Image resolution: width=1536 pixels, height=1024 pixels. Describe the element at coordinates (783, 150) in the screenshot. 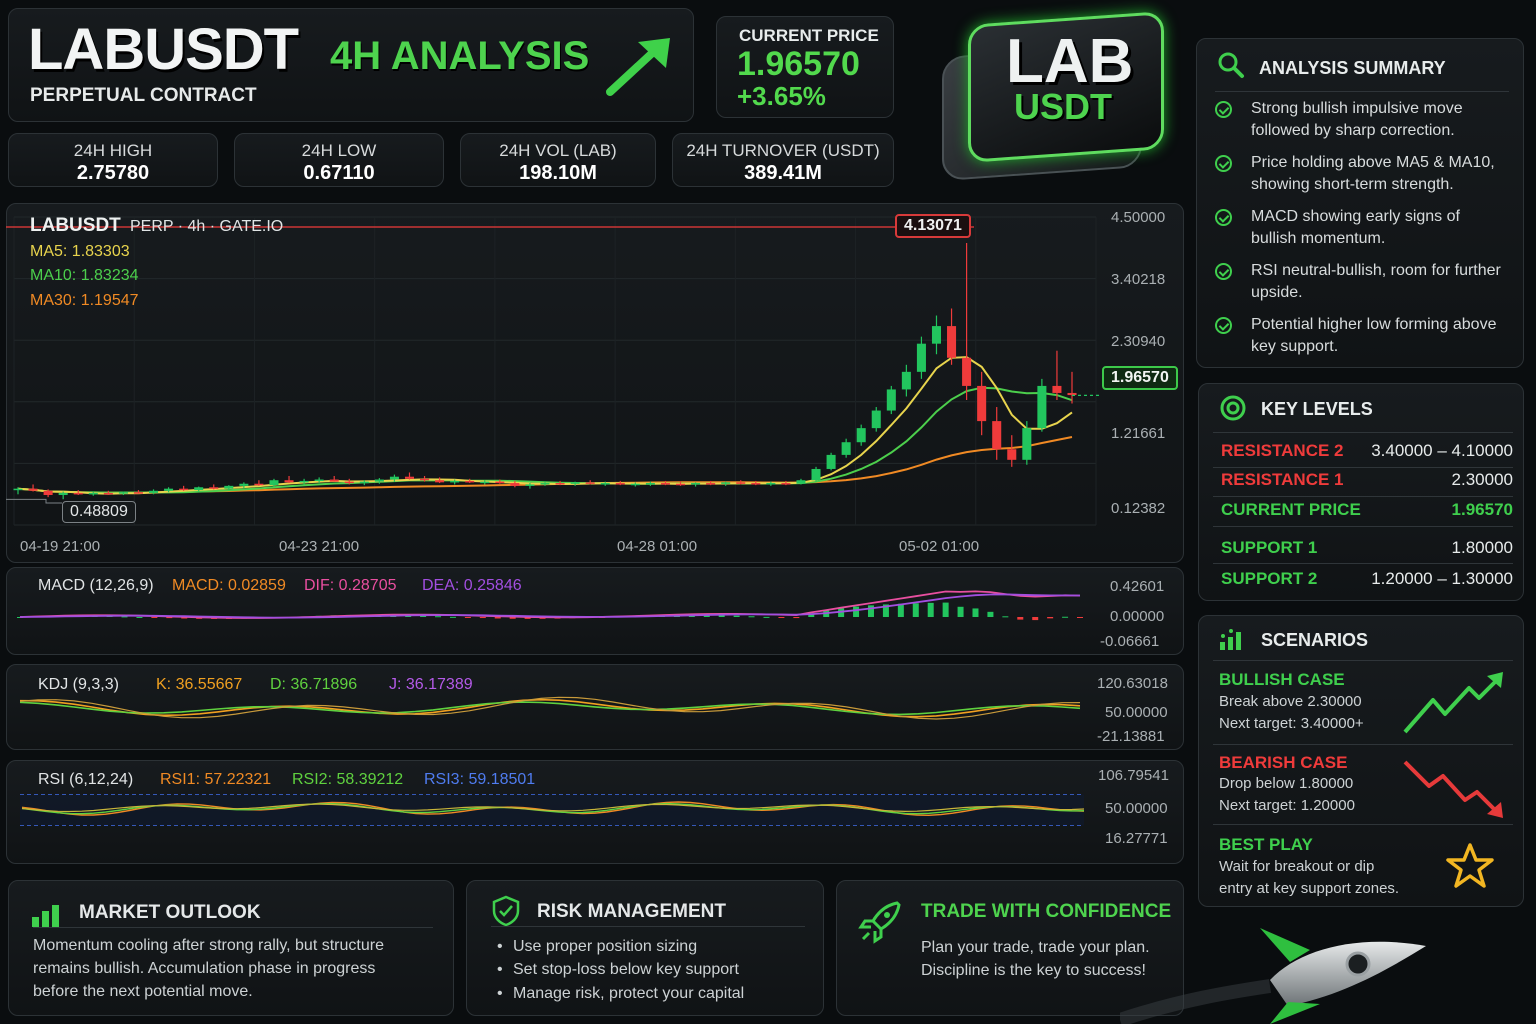

I see `stat-label: 24H TURNOVER (USDT)` at that location.